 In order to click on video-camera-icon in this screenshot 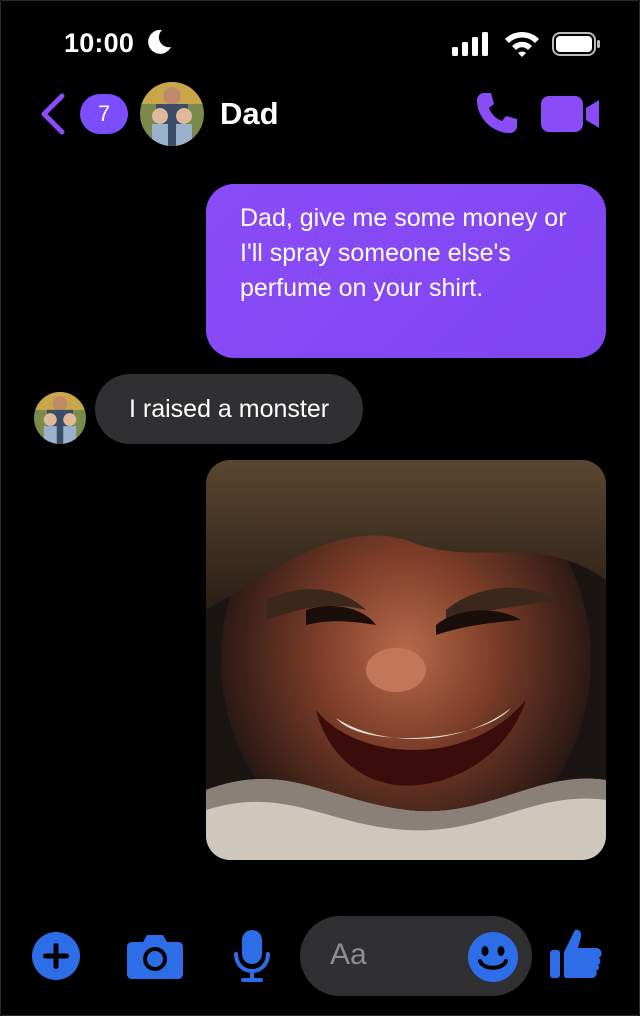, I will do `click(571, 114)`.